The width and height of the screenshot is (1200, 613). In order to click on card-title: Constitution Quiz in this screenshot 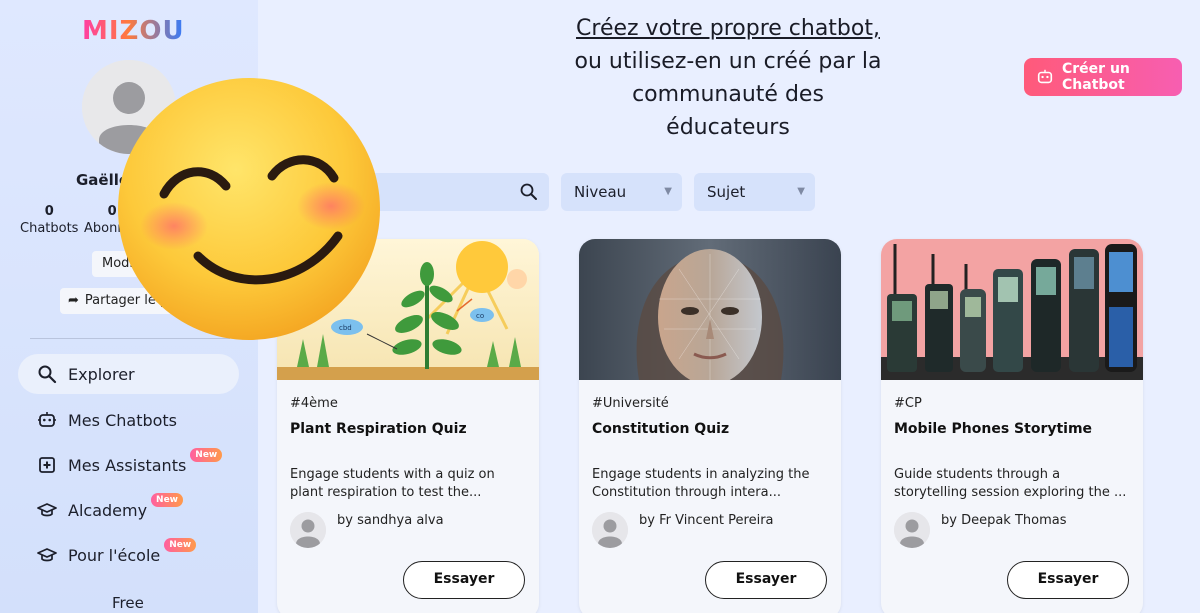, I will do `click(661, 429)`.